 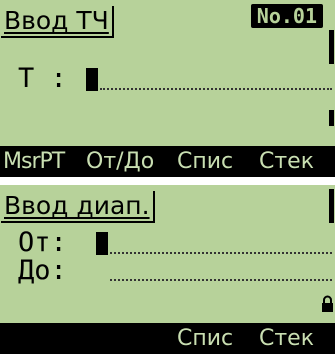 What do you see at coordinates (167, 161) in the screenshot?
I see `softkey-bar: MsrPT От/До Спис Стек` at bounding box center [167, 161].